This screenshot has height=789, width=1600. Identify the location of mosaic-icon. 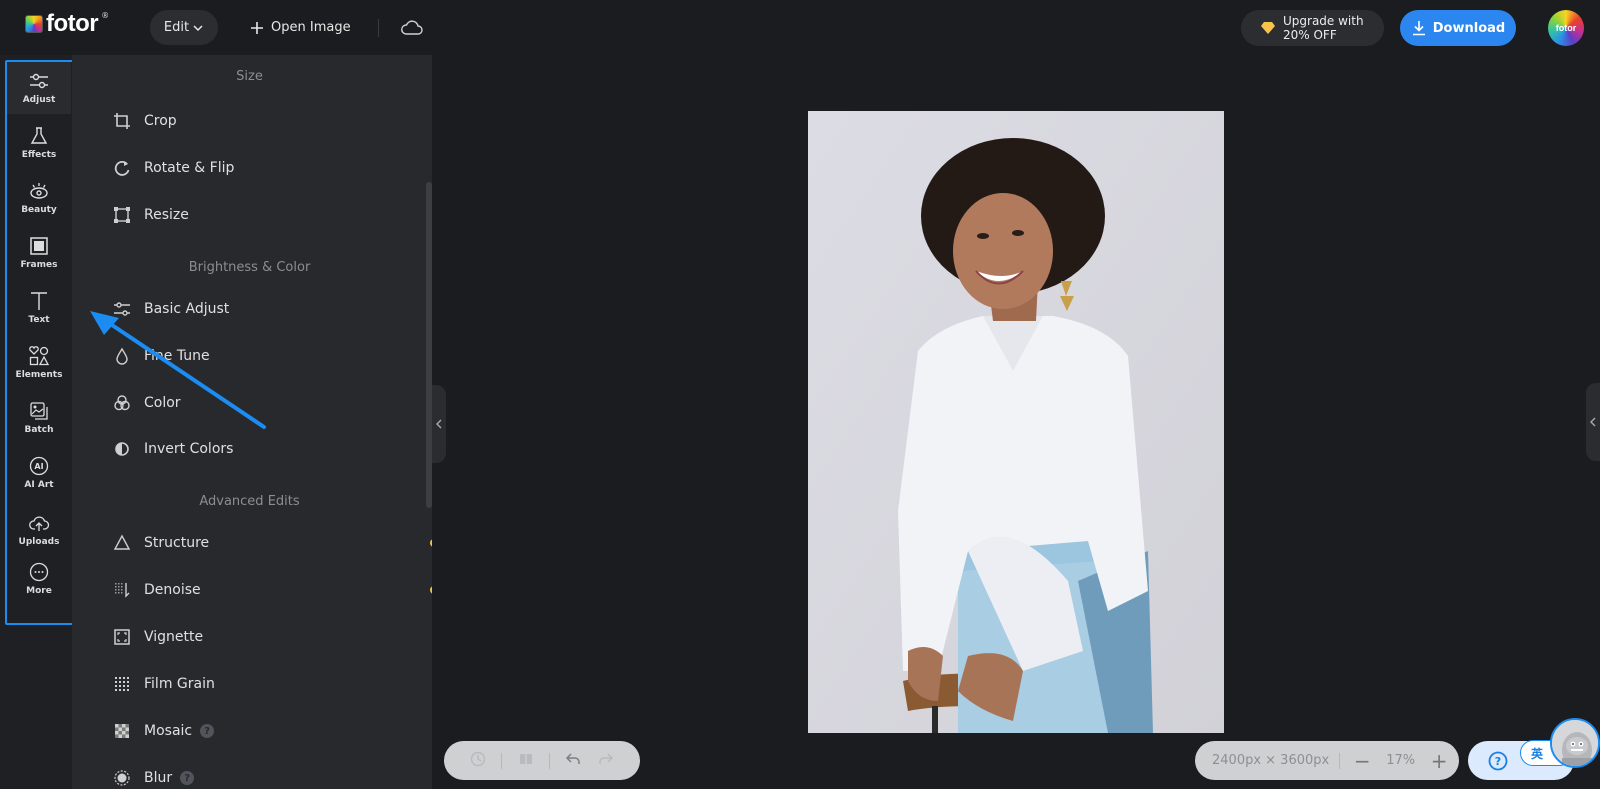
(122, 731).